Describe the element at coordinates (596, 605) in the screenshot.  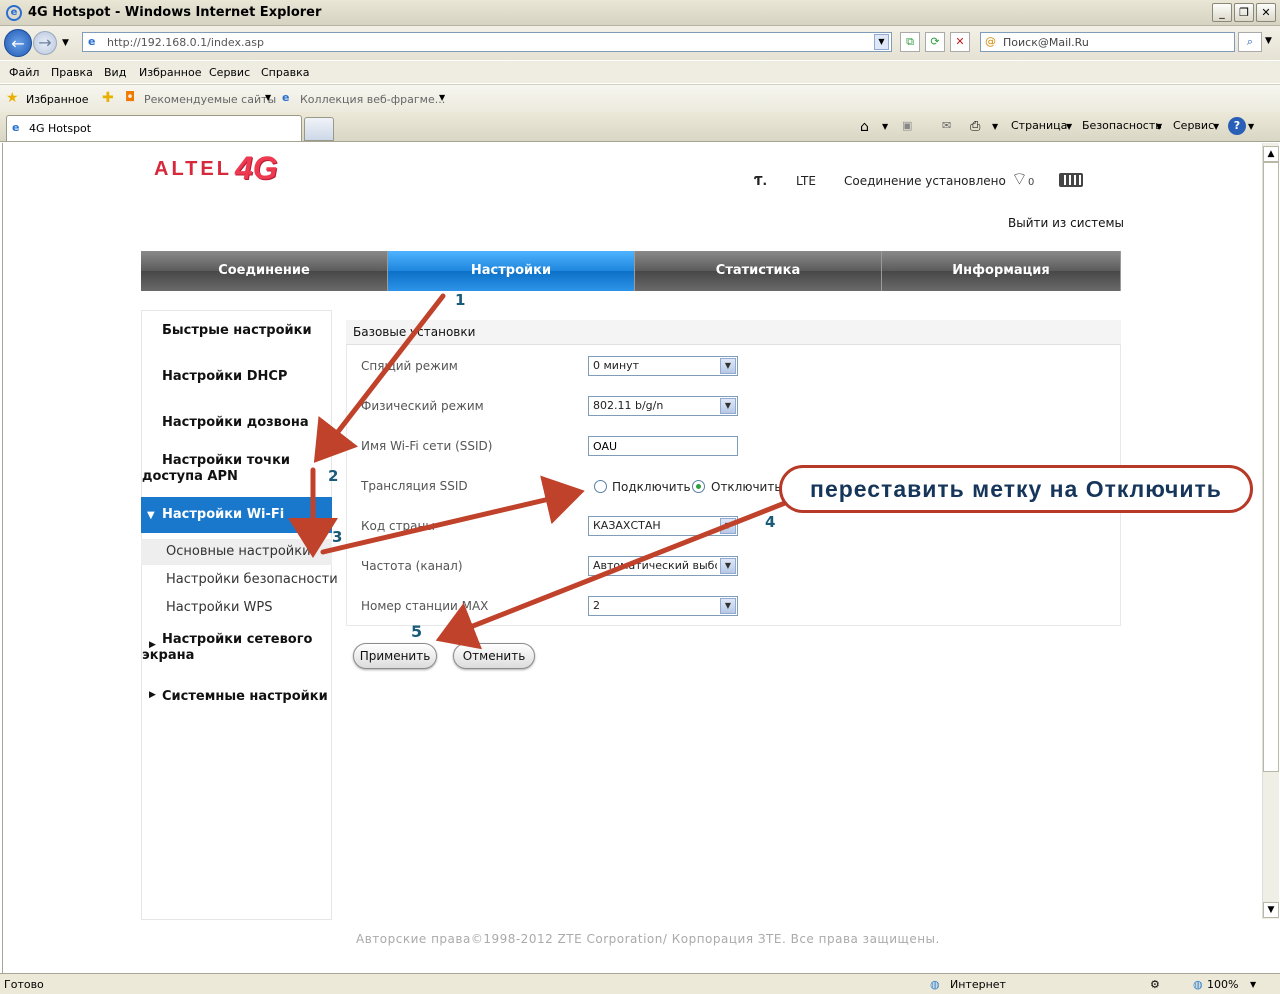
I see `max-stations-value: 2` at that location.